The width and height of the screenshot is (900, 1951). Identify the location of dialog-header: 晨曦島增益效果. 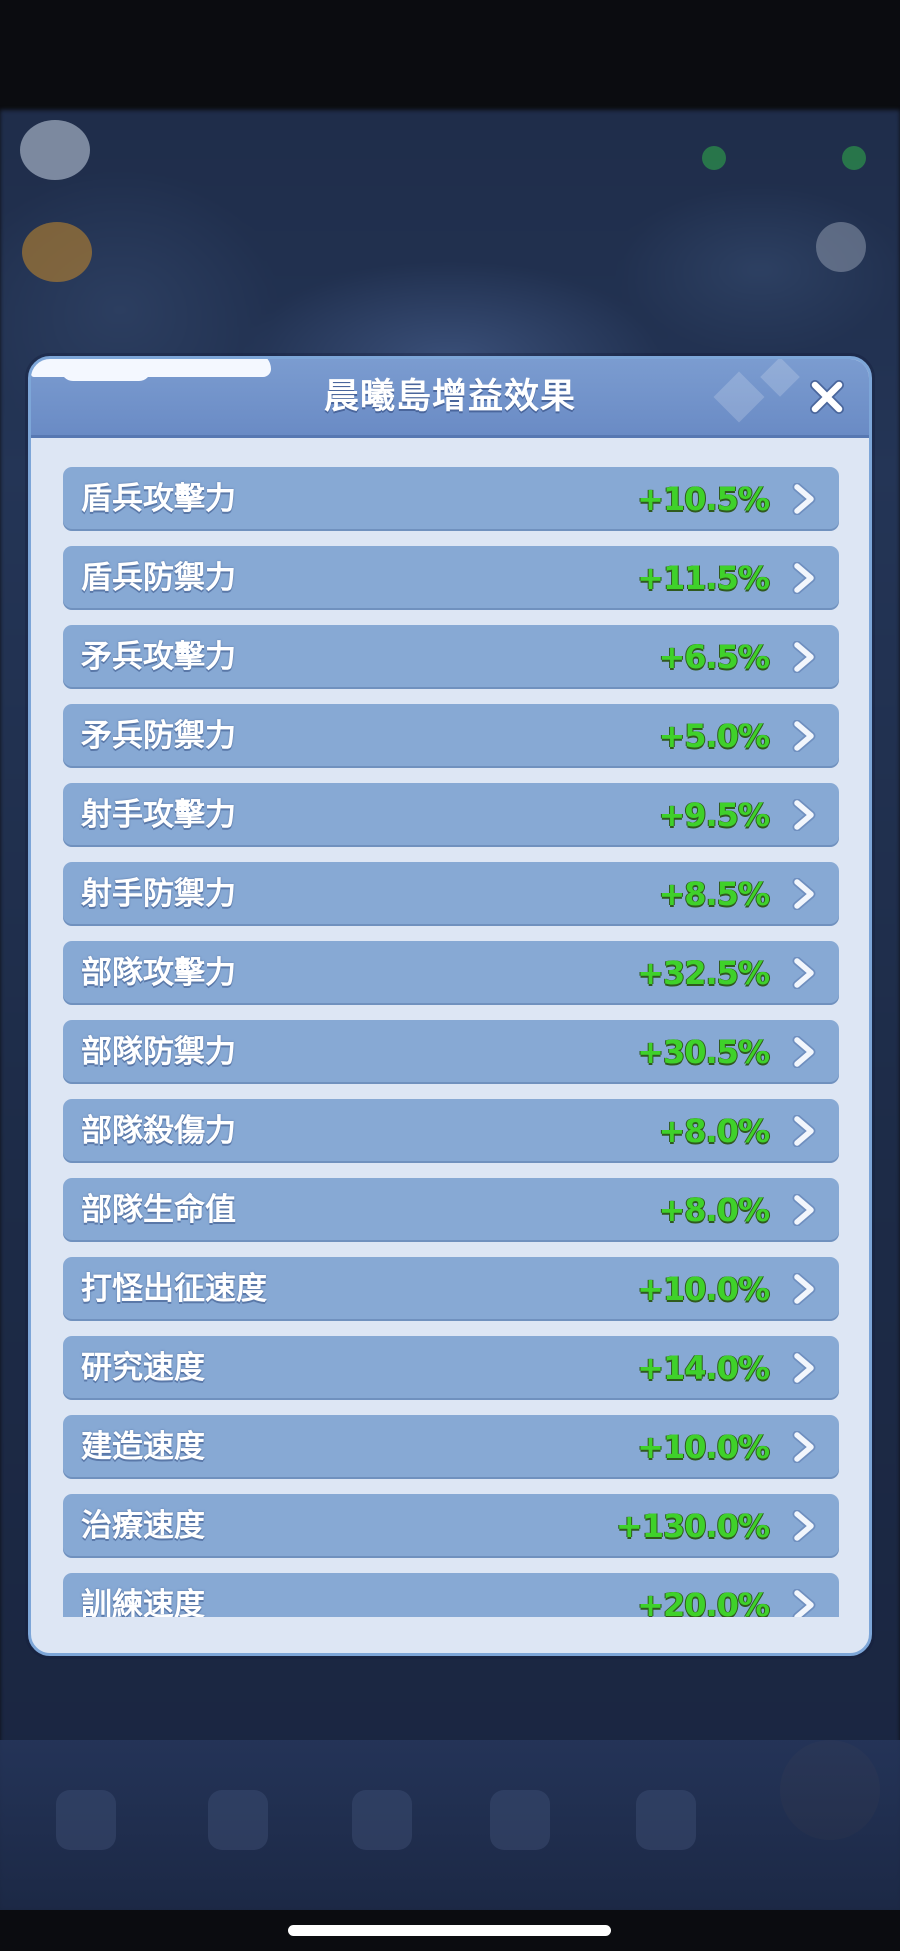
(450, 398).